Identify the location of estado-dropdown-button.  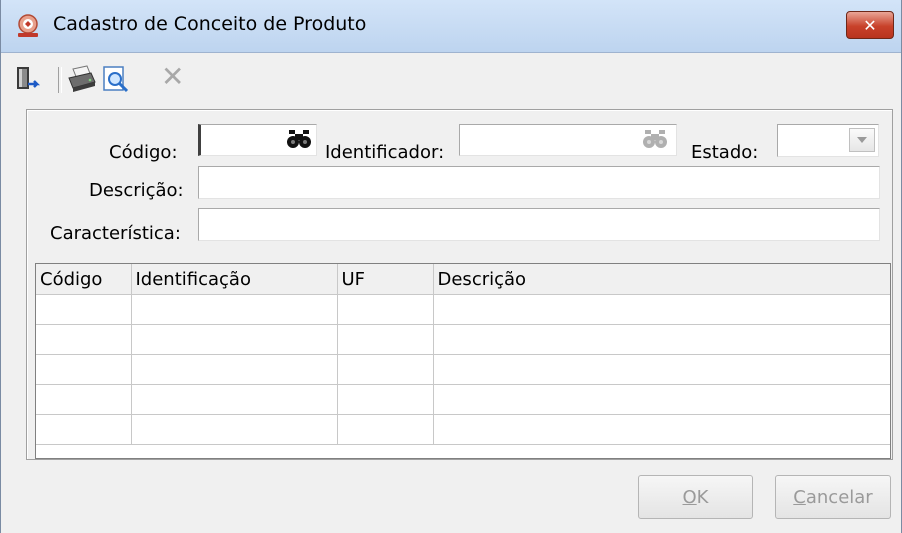
(862, 140).